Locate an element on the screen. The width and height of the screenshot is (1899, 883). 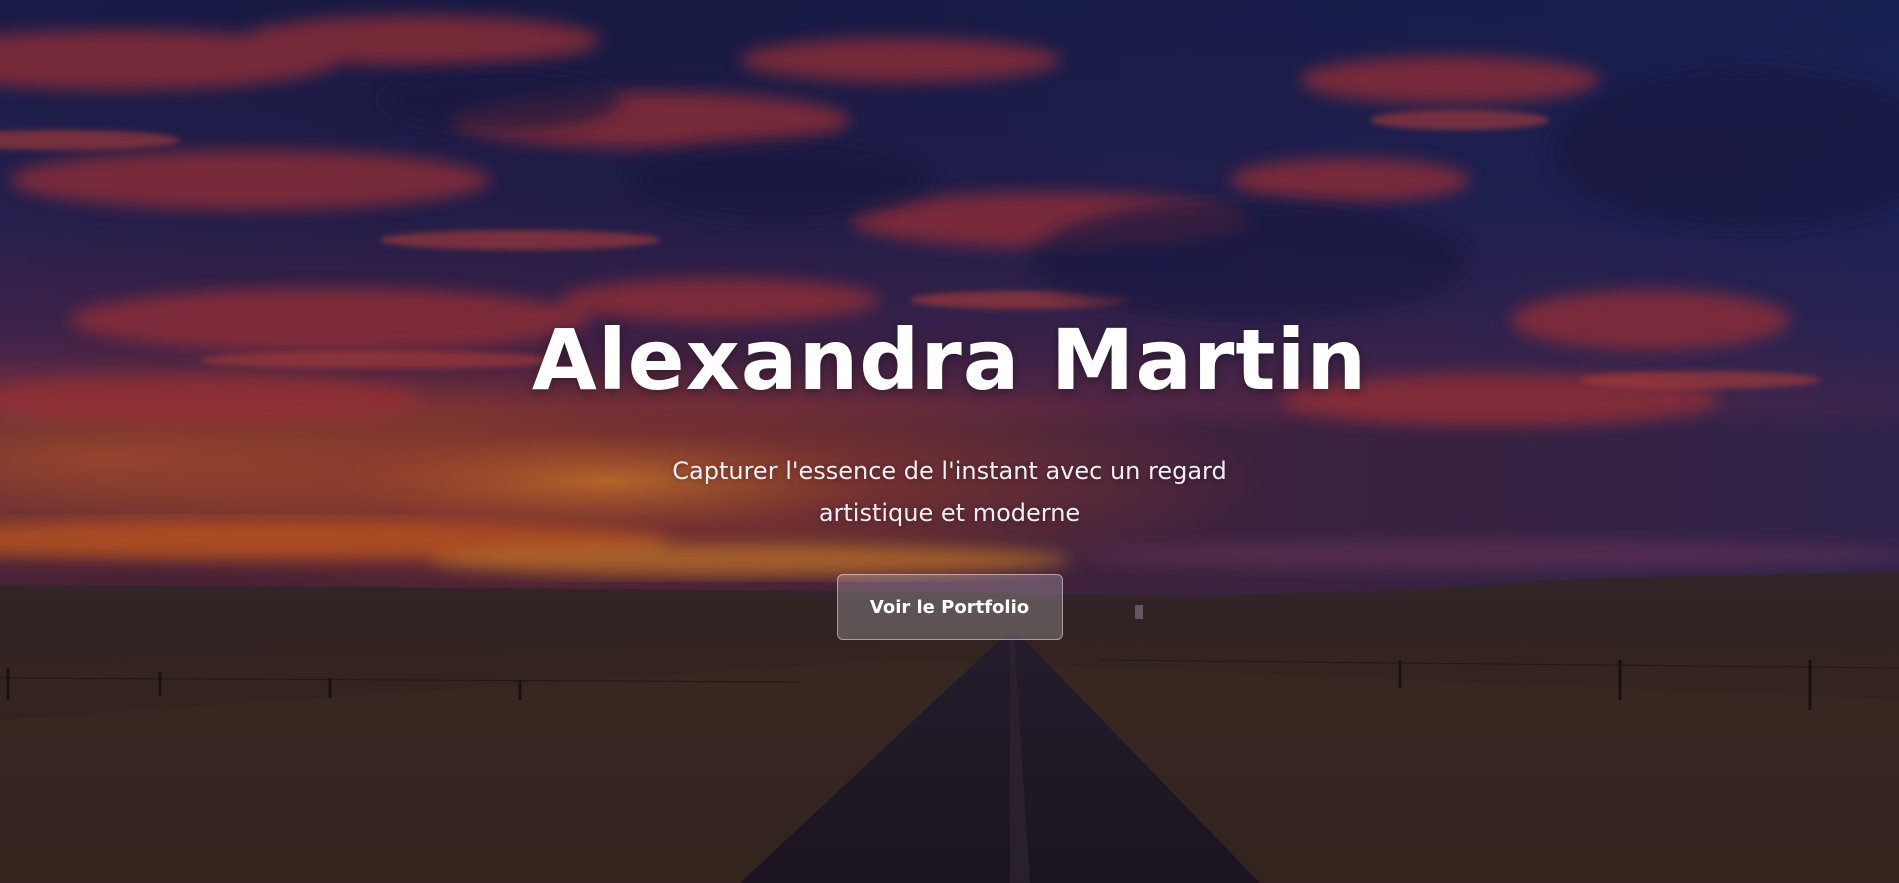
view-portfolio-button: Voir le Portfolio is located at coordinates (949, 607).